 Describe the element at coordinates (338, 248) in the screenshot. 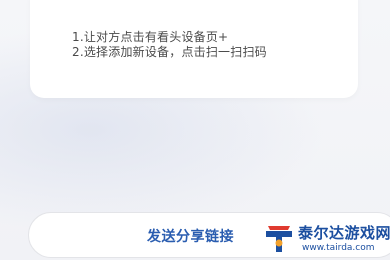

I see `watermark-url: www.tairda.com` at that location.